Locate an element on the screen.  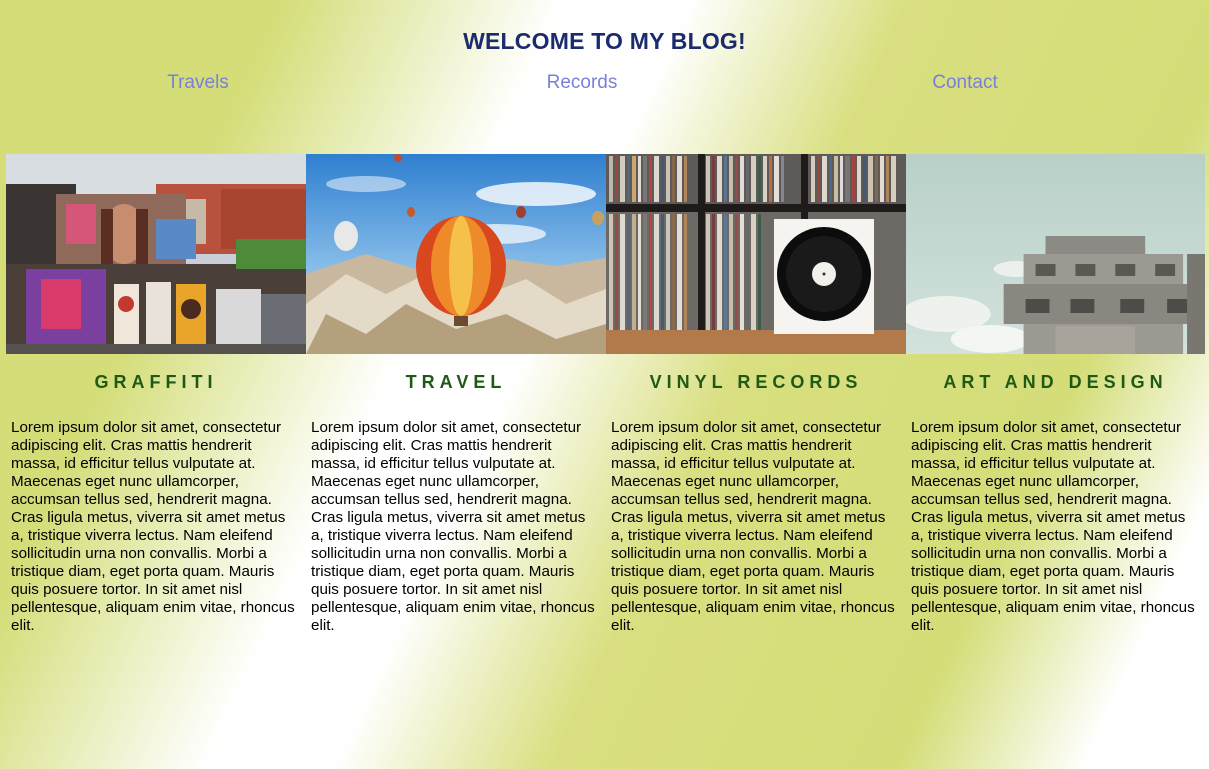
main-nav: Travels Records Contact is located at coordinates (604, 84).